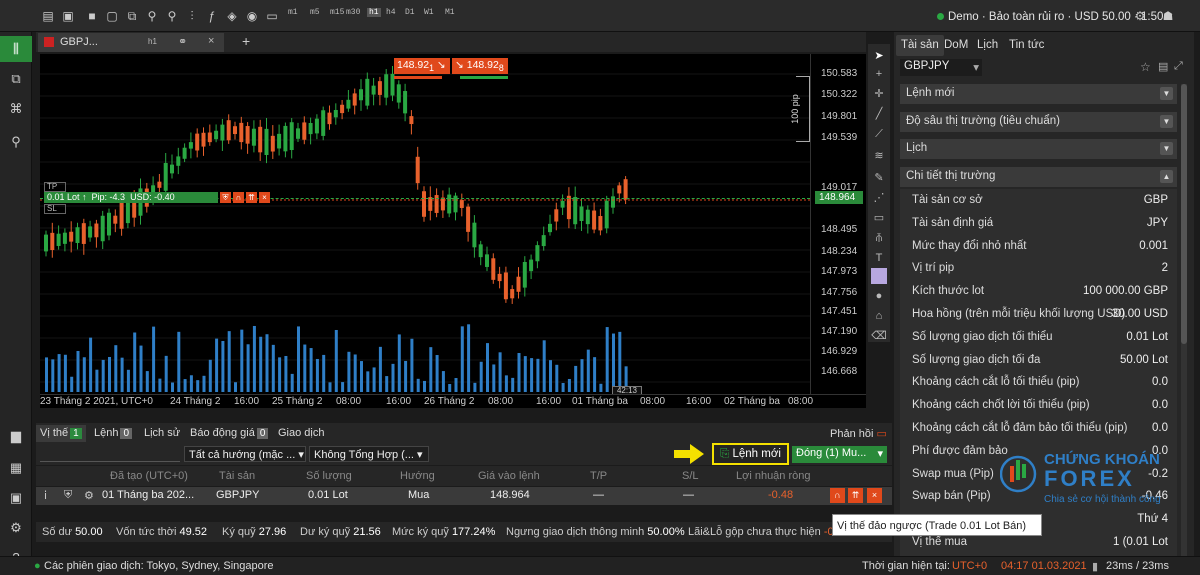 The width and height of the screenshot is (1200, 575). What do you see at coordinates (429, 12) in the screenshot?
I see `timeframe-w1: W1` at bounding box center [429, 12].